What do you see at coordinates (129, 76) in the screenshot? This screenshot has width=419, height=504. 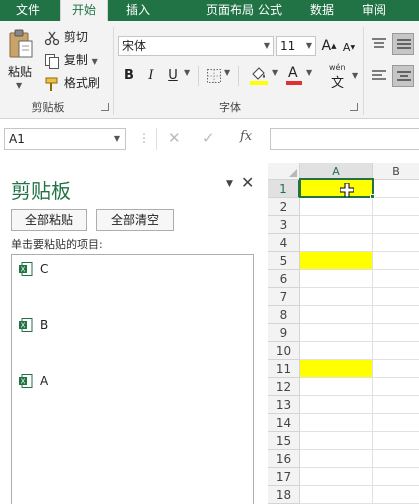 I see `bold-button: B` at bounding box center [129, 76].